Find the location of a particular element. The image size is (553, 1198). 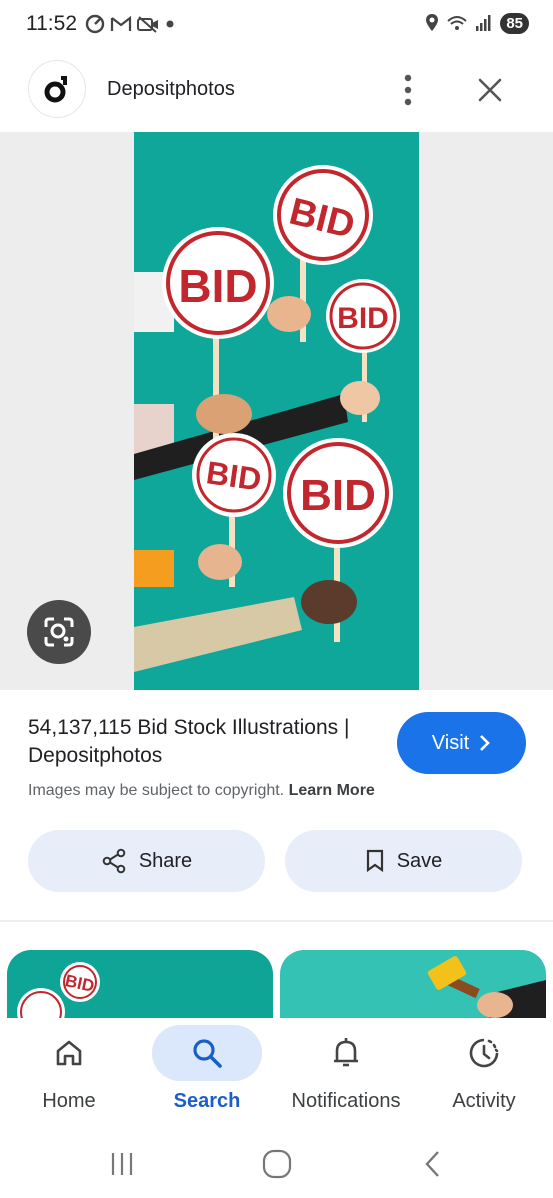

activity-icon is located at coordinates (484, 1053).